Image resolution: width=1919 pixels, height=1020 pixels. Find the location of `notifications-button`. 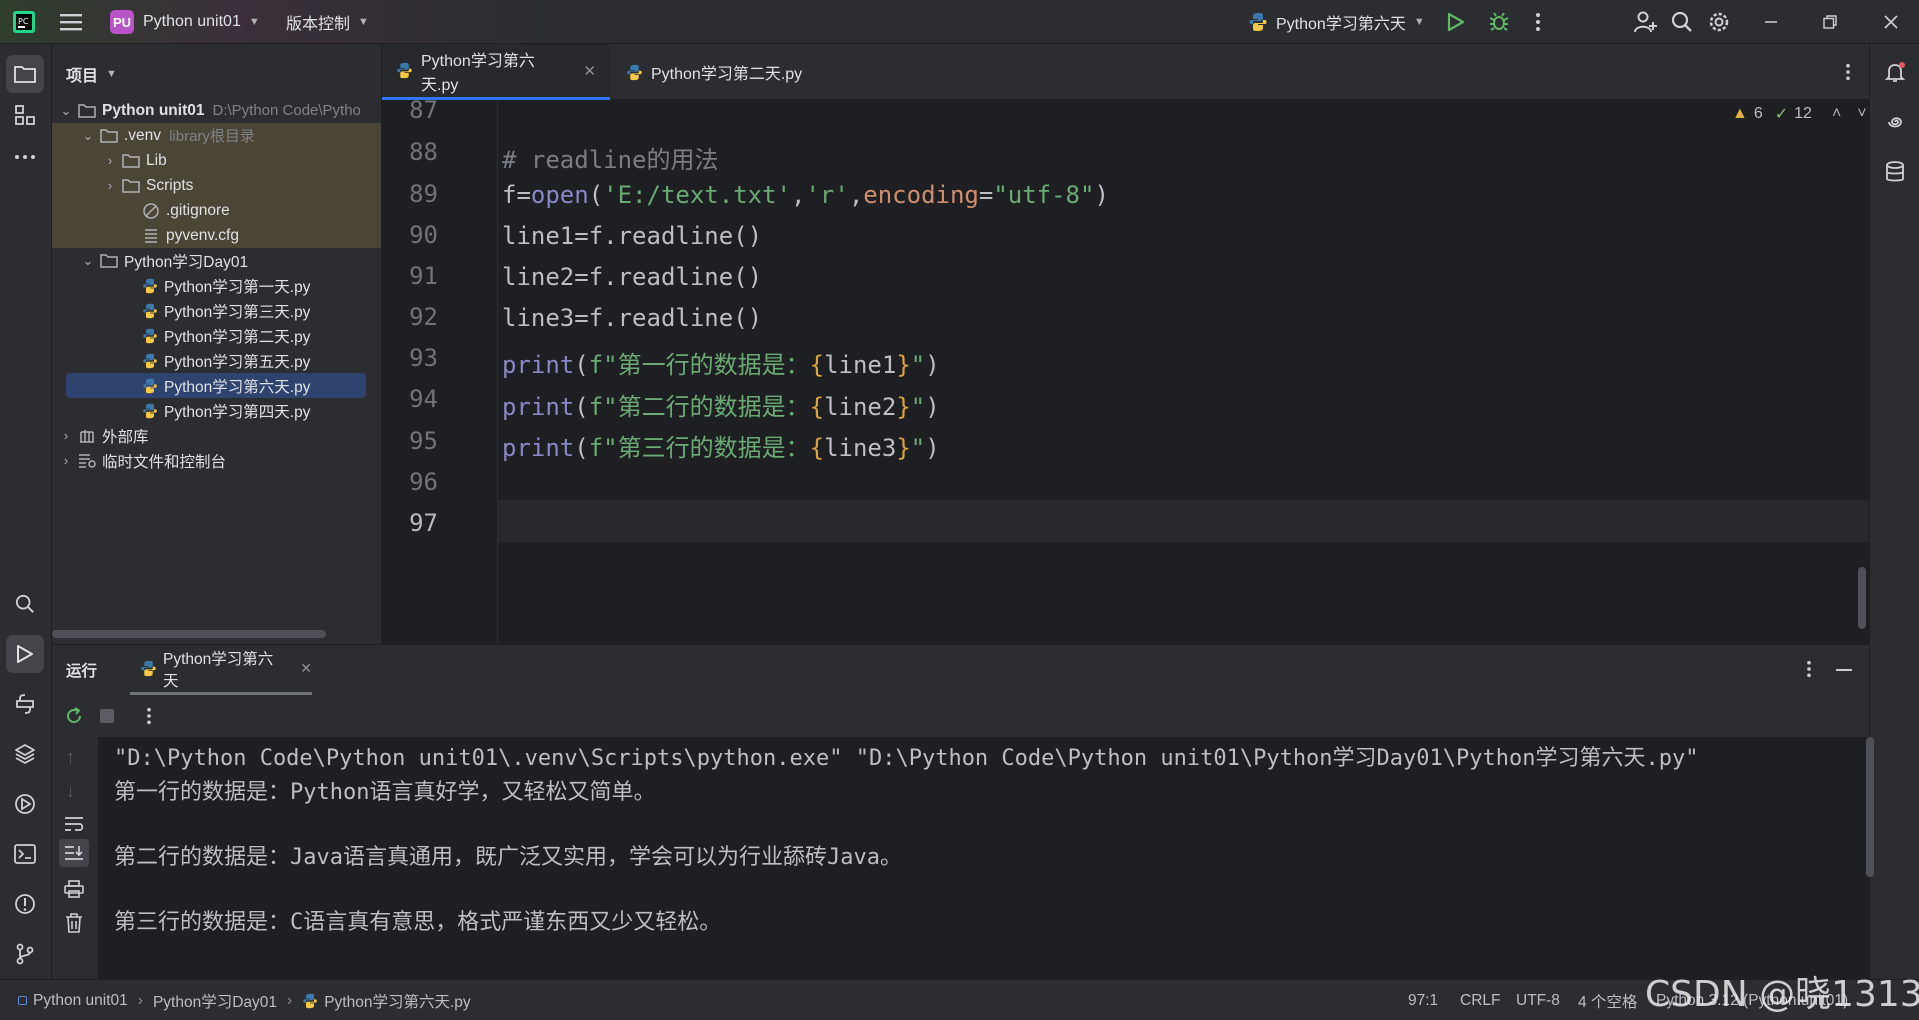

notifications-button is located at coordinates (1895, 72).